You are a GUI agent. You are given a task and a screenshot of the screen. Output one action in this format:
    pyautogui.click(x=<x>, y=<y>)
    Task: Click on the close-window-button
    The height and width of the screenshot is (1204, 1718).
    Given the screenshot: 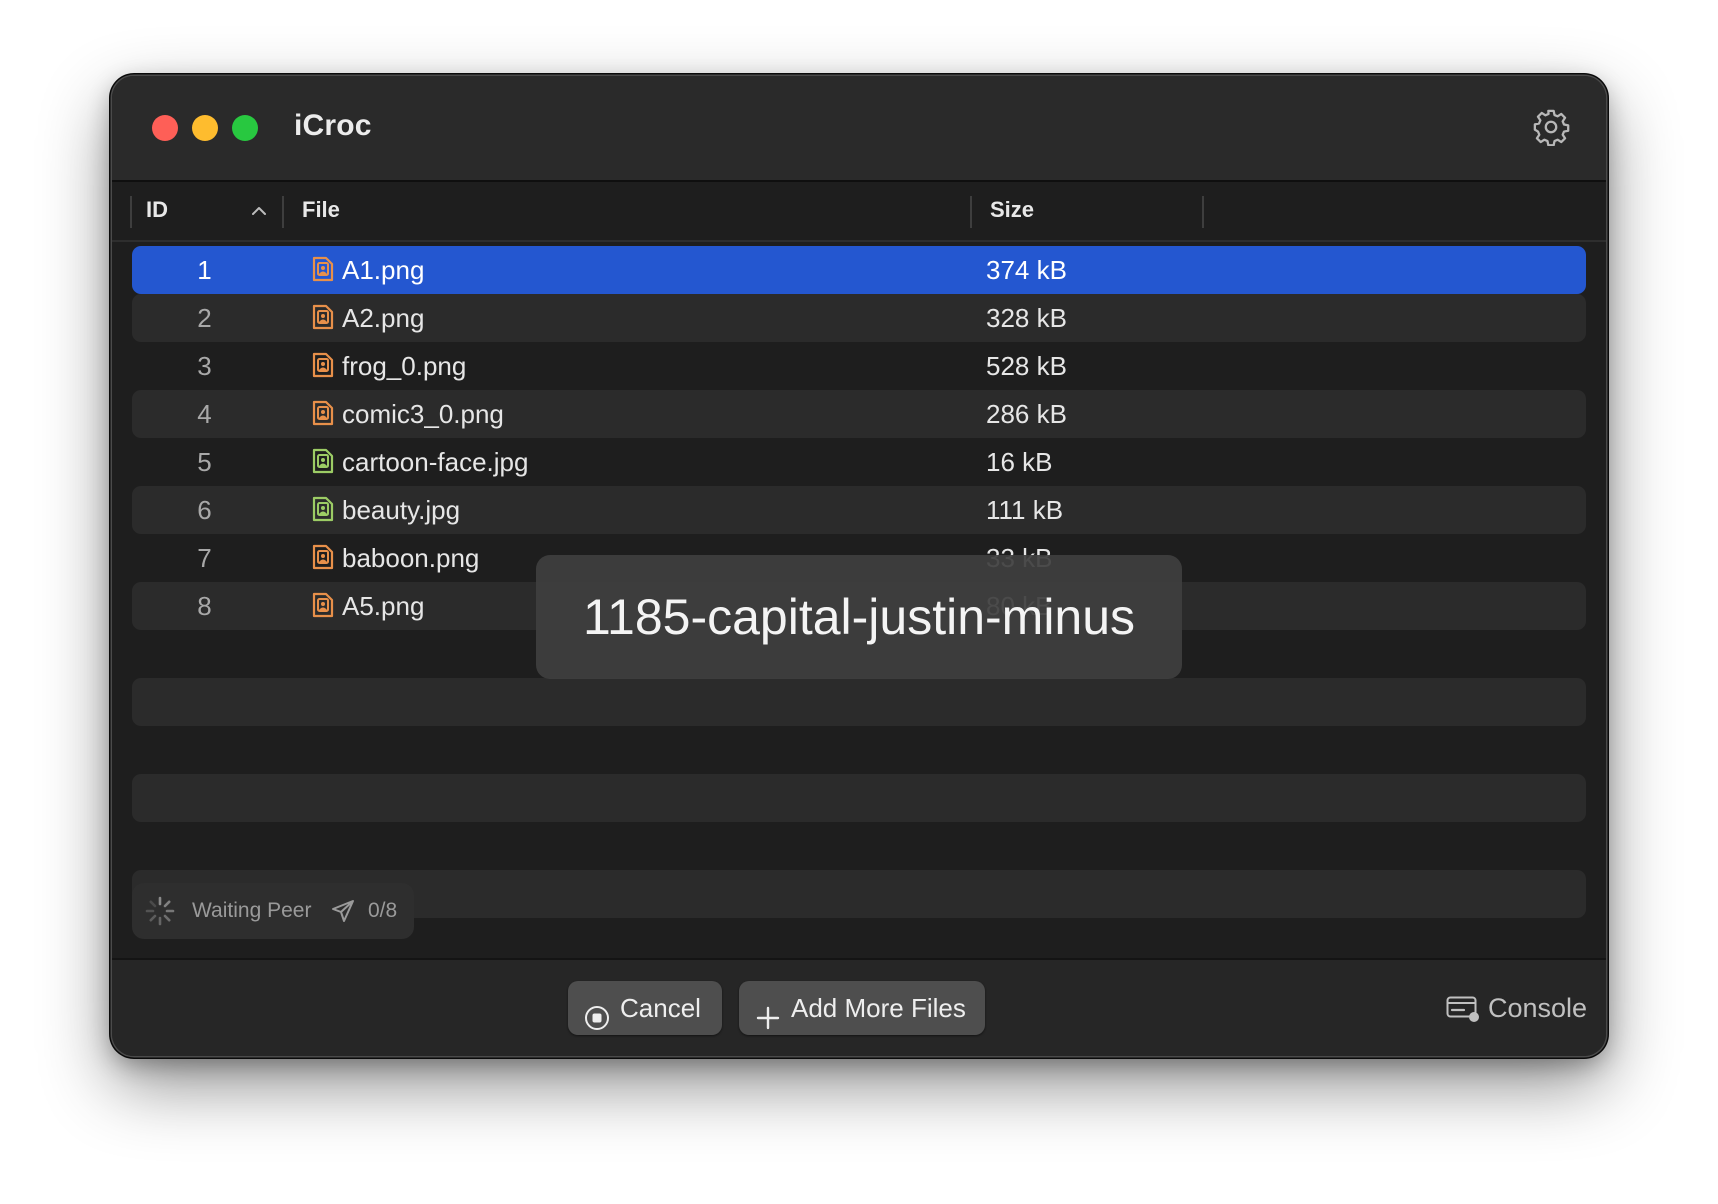 What is the action you would take?
    pyautogui.click(x=165, y=128)
    